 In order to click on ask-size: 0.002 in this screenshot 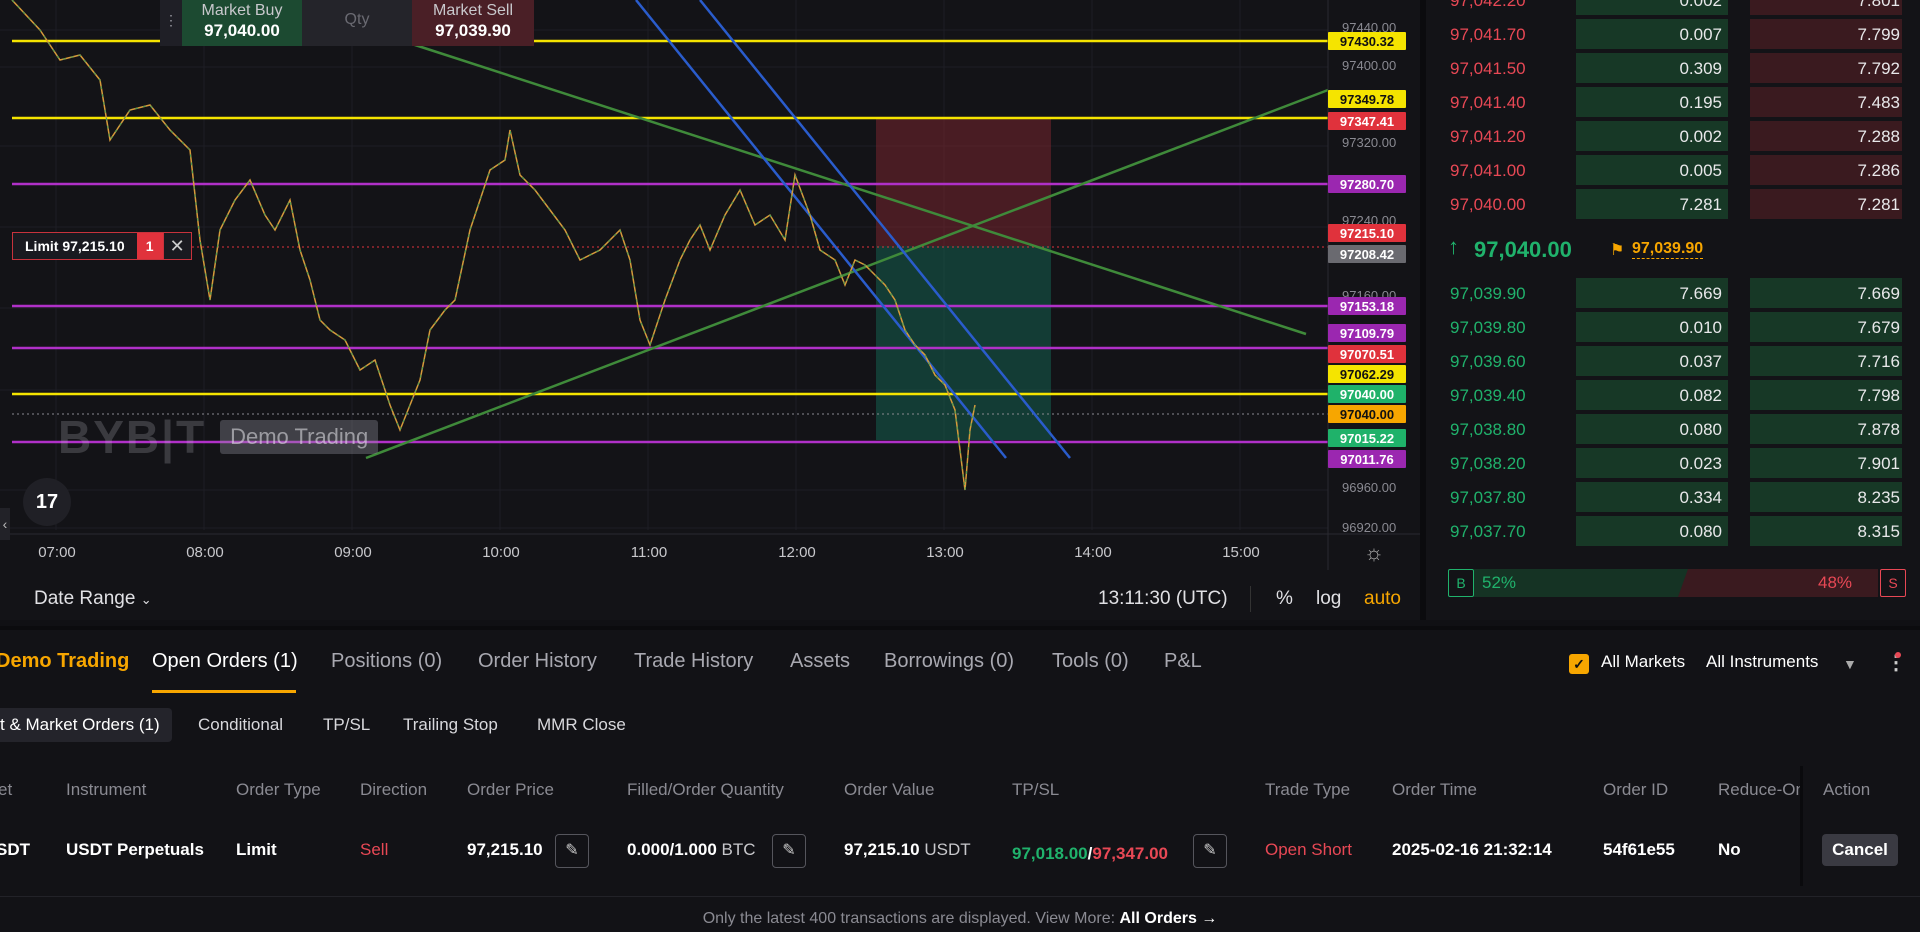, I will do `click(1700, 5)`.